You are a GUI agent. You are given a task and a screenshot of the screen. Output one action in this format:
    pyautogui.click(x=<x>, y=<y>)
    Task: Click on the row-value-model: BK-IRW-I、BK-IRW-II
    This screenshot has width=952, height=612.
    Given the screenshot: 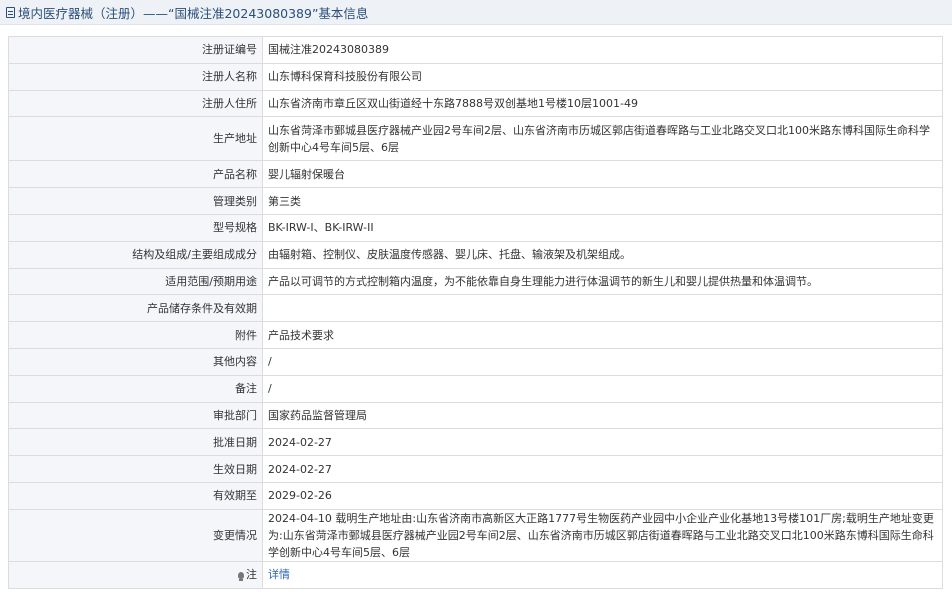 What is the action you would take?
    pyautogui.click(x=602, y=227)
    